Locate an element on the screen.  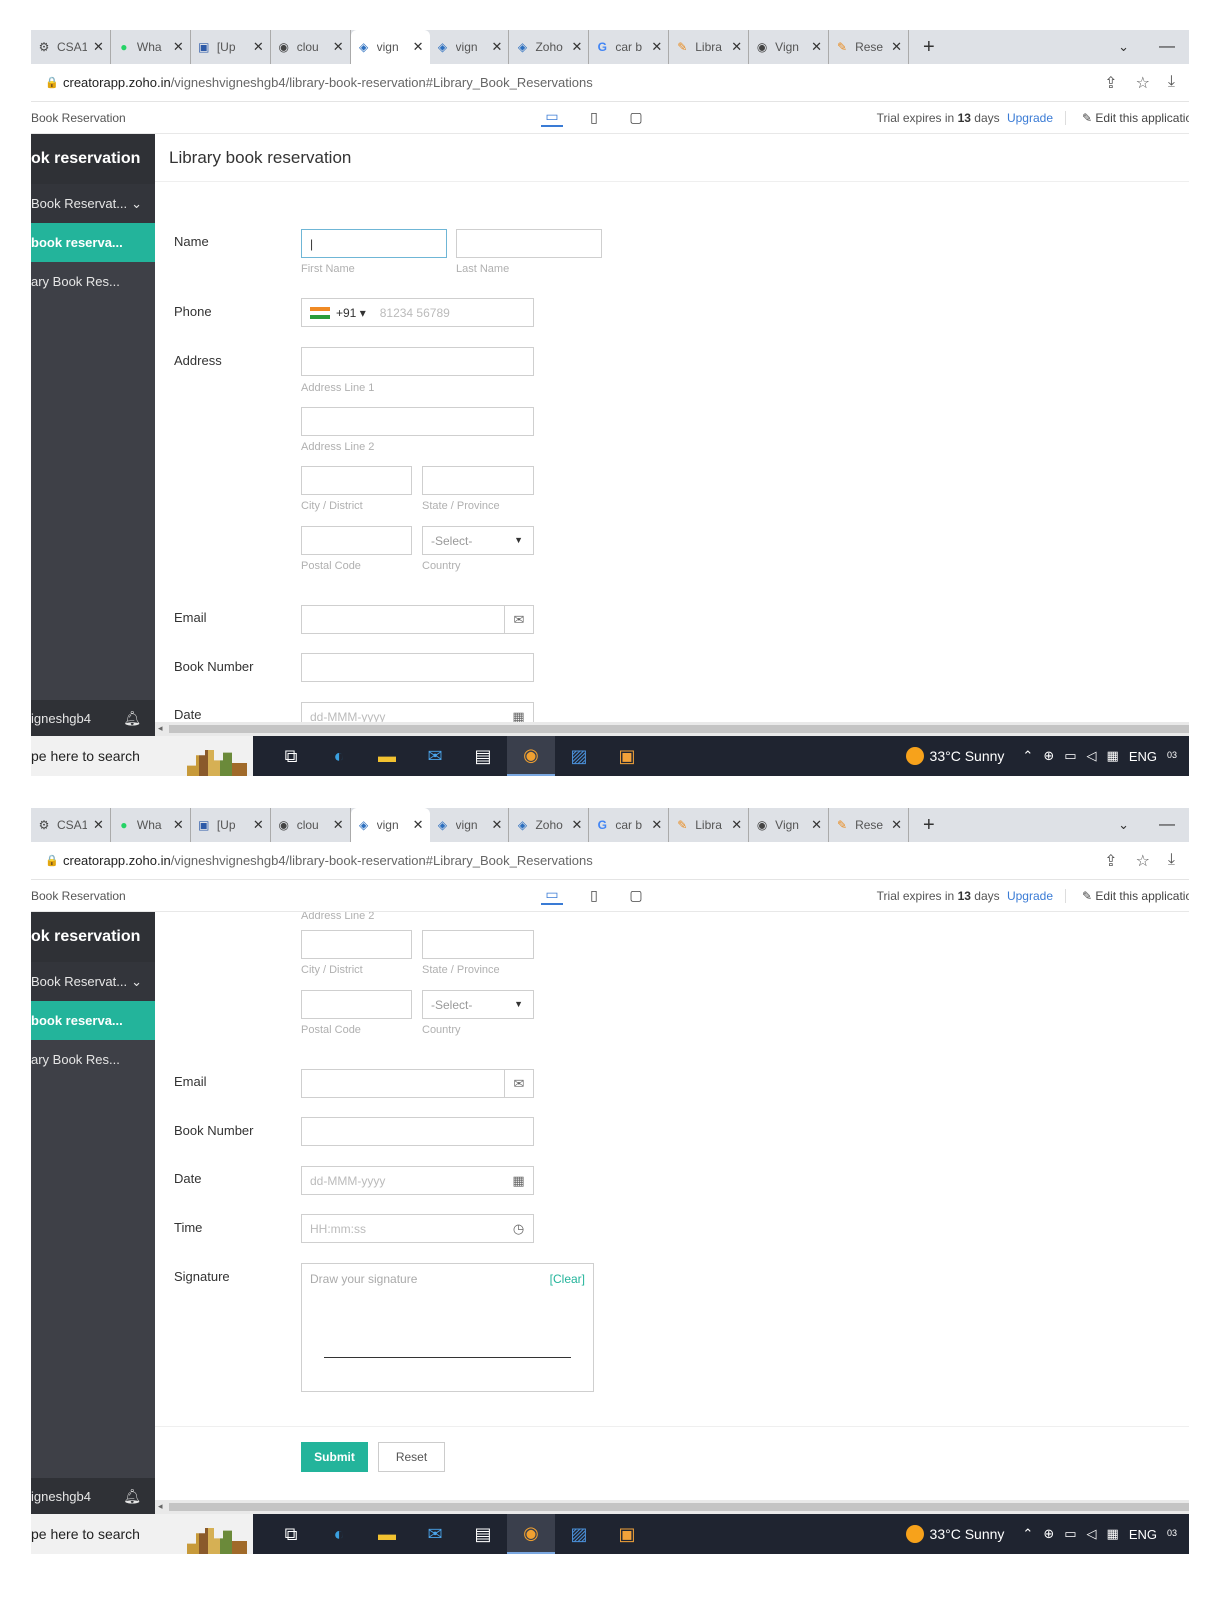
new-tab-button: + is located at coordinates (929, 825).